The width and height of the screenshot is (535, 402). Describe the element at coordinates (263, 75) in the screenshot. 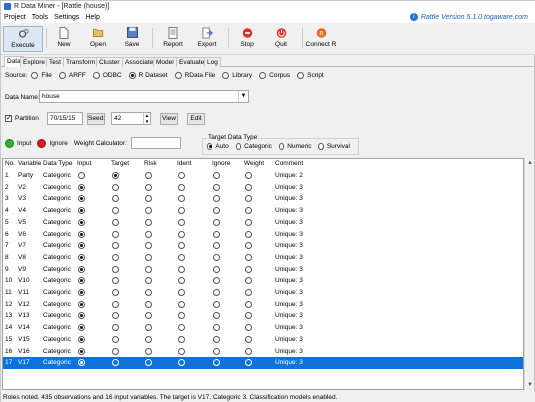

I see `source-corpus-radio` at that location.